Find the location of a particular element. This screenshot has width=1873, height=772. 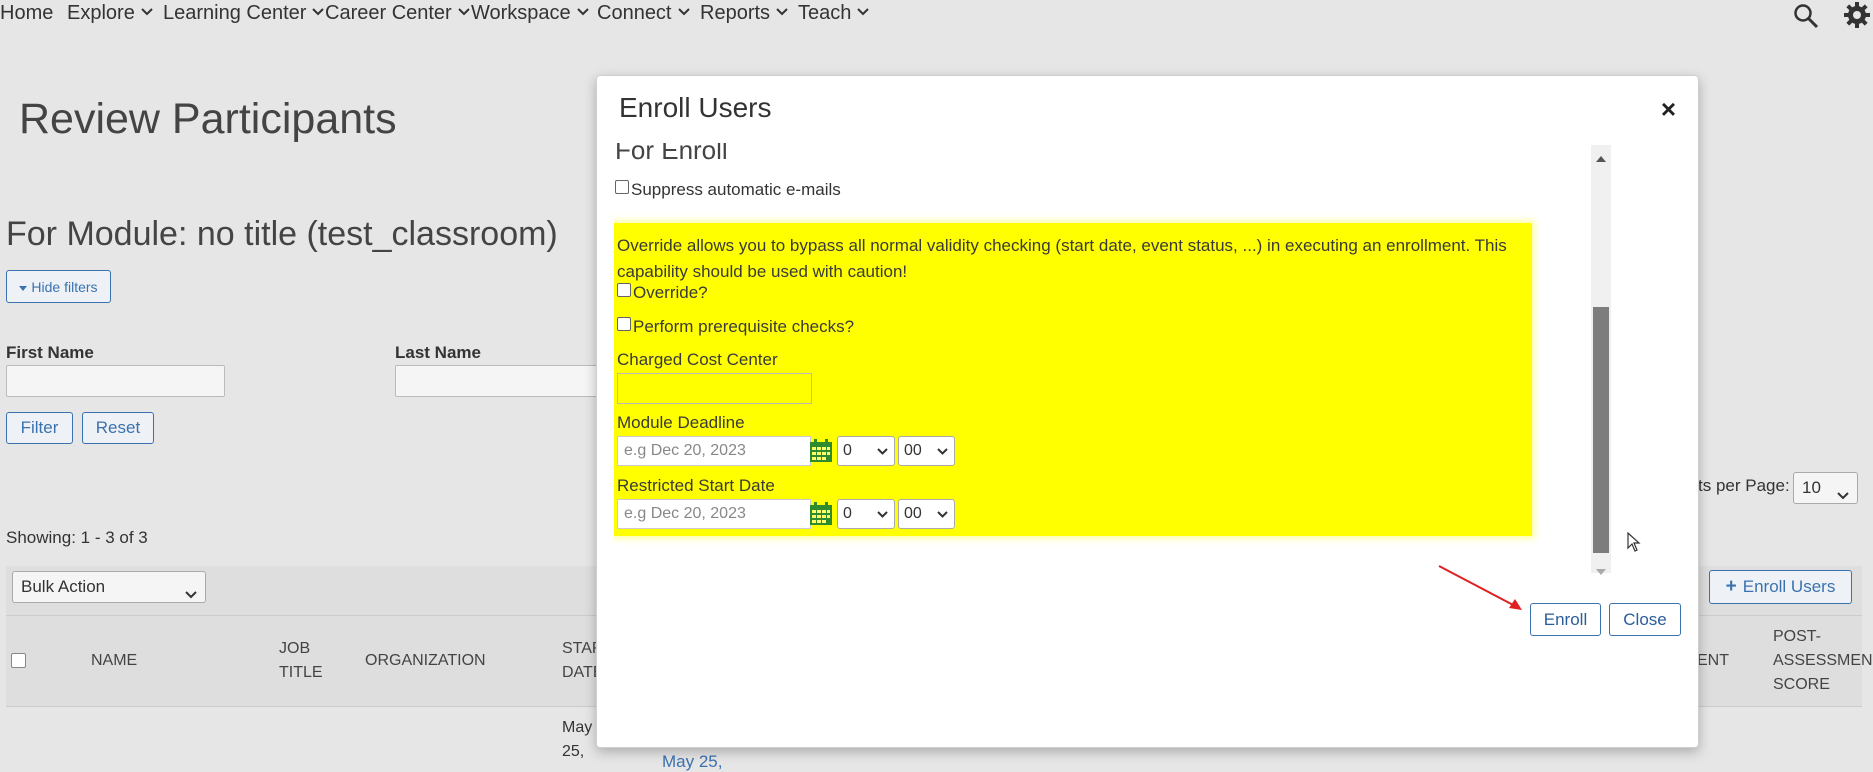

nav-reports: Reports is located at coordinates (744, 13).